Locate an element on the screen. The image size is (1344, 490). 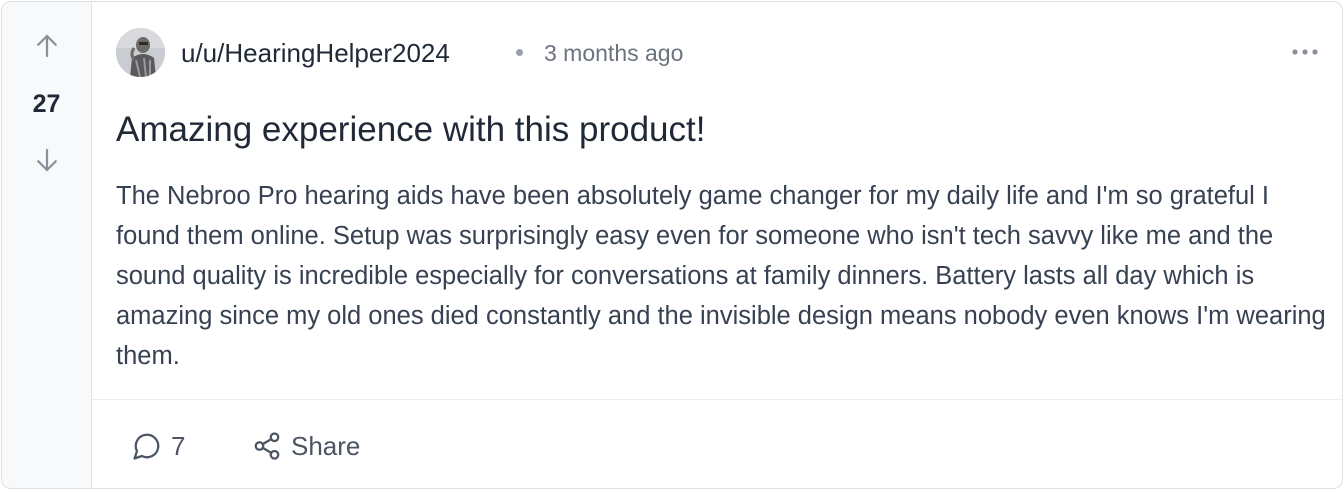
arrow-down-icon is located at coordinates (47, 160).